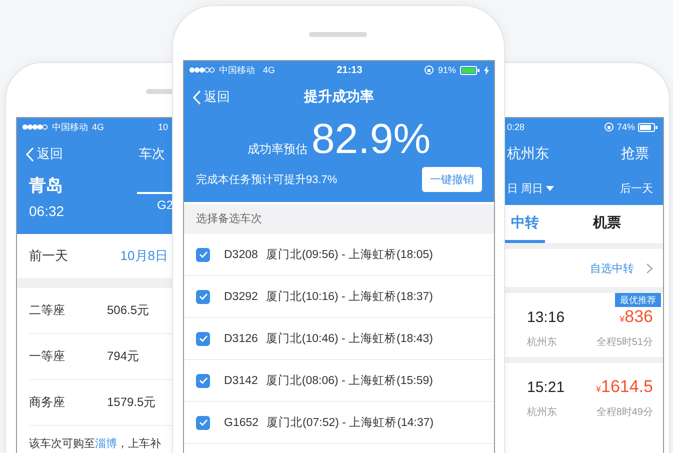 The height and width of the screenshot is (453, 673). What do you see at coordinates (624, 342) in the screenshot?
I see `duration-label: 全程5时51分` at bounding box center [624, 342].